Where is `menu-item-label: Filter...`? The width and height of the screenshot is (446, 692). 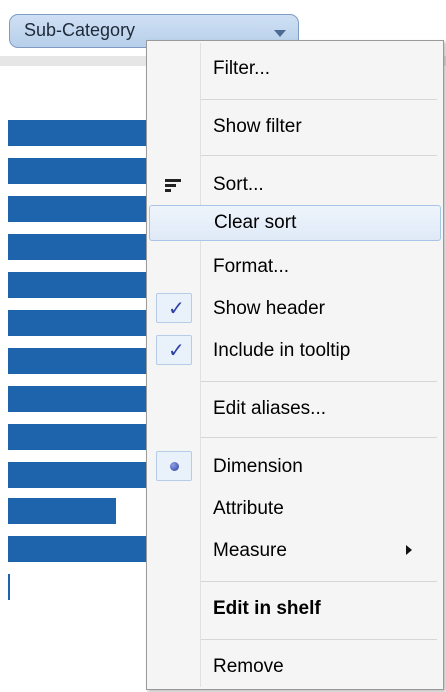
menu-item-label: Filter... is located at coordinates (242, 68).